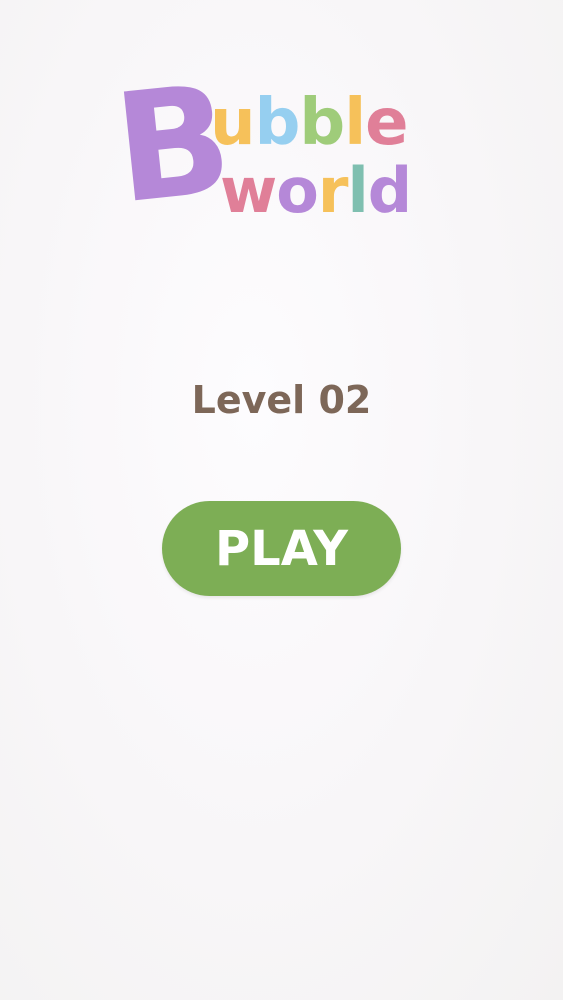 The height and width of the screenshot is (1000, 563). I want to click on game-logo: B ubble world, so click(279, 145).